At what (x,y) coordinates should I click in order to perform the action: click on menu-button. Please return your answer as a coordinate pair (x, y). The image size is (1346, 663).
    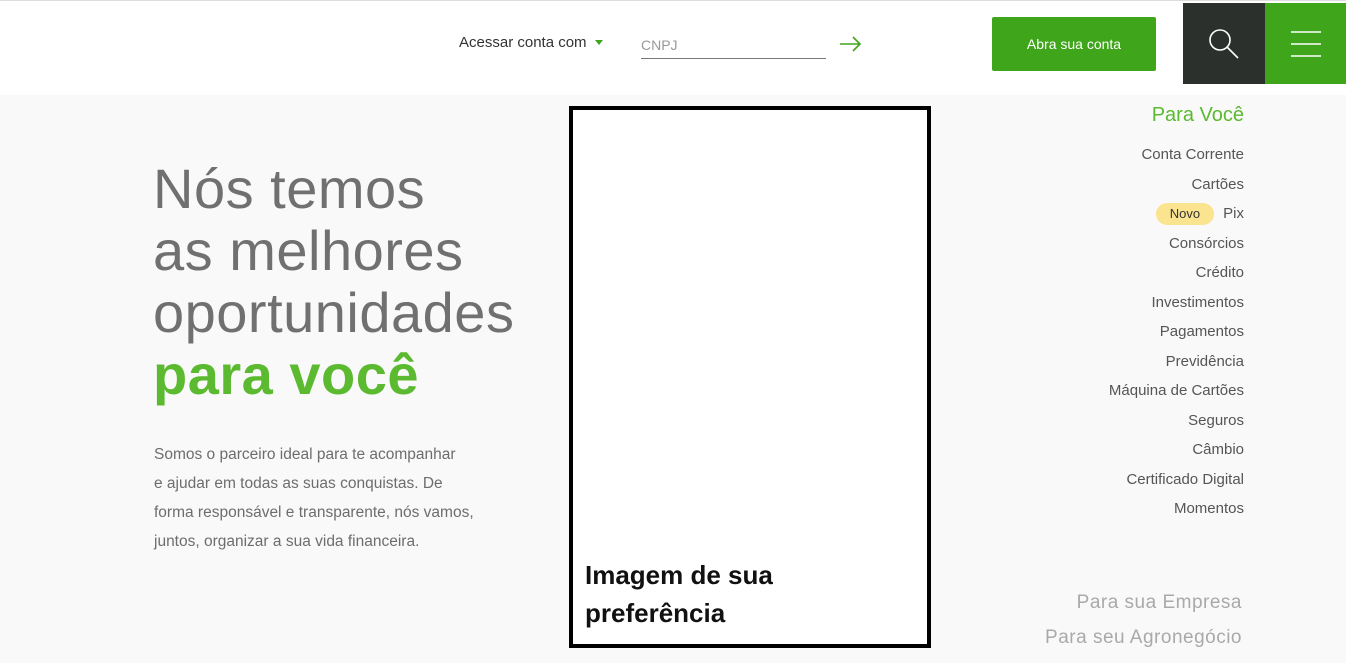
    Looking at the image, I should click on (1305, 43).